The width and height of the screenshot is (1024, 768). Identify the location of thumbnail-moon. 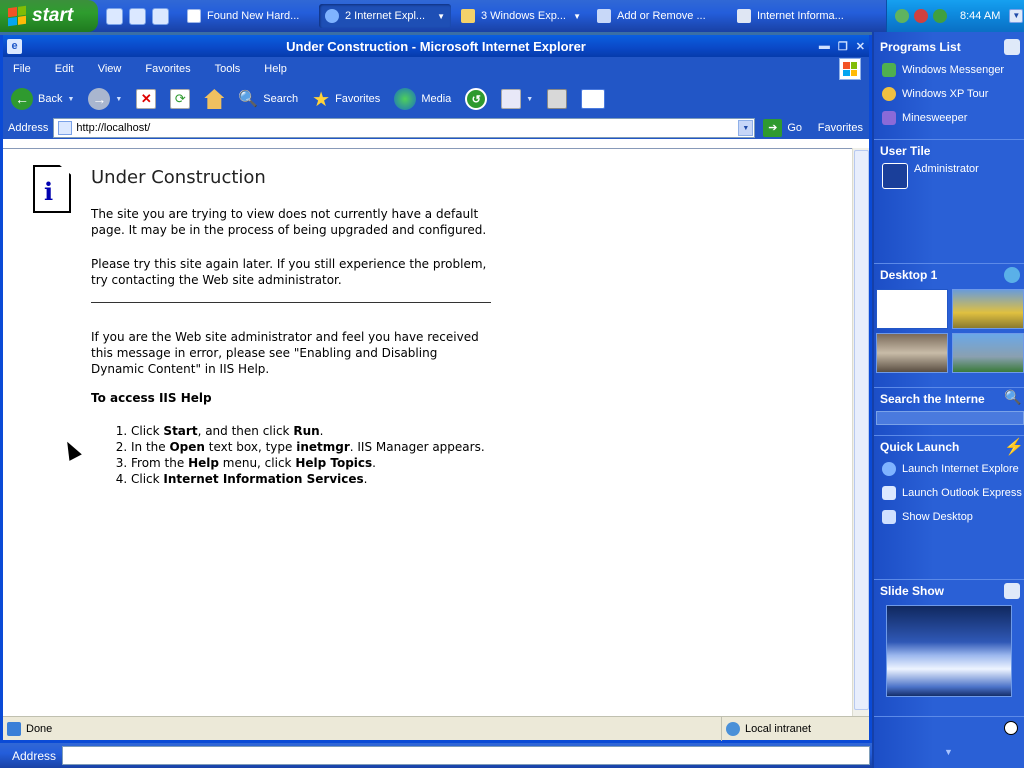
(912, 353).